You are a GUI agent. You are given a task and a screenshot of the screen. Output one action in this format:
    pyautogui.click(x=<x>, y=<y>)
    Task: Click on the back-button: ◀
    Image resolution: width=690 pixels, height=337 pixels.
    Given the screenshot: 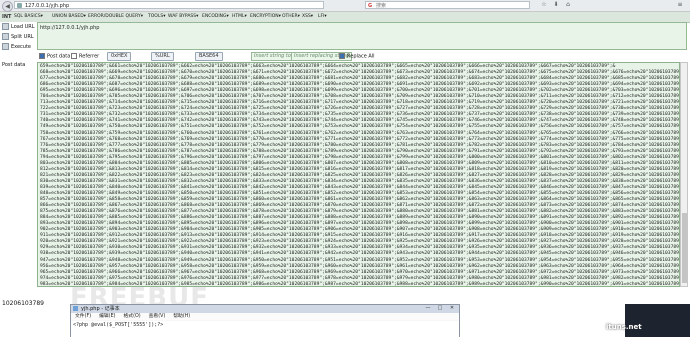 What is the action you would take?
    pyautogui.click(x=7, y=6)
    